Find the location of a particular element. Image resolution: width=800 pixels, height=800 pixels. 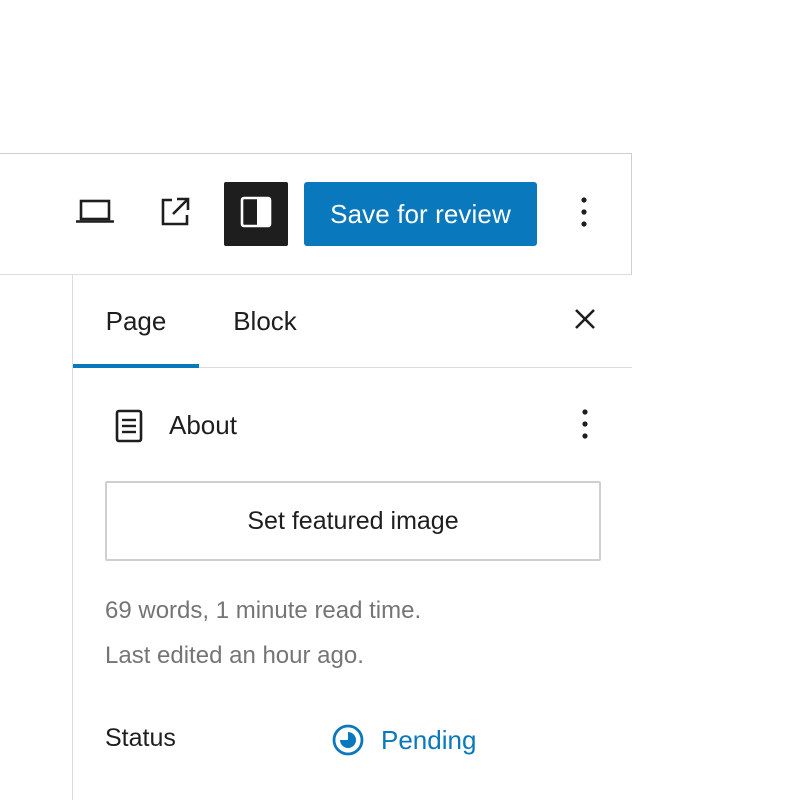

laptop-icon is located at coordinates (95, 214).